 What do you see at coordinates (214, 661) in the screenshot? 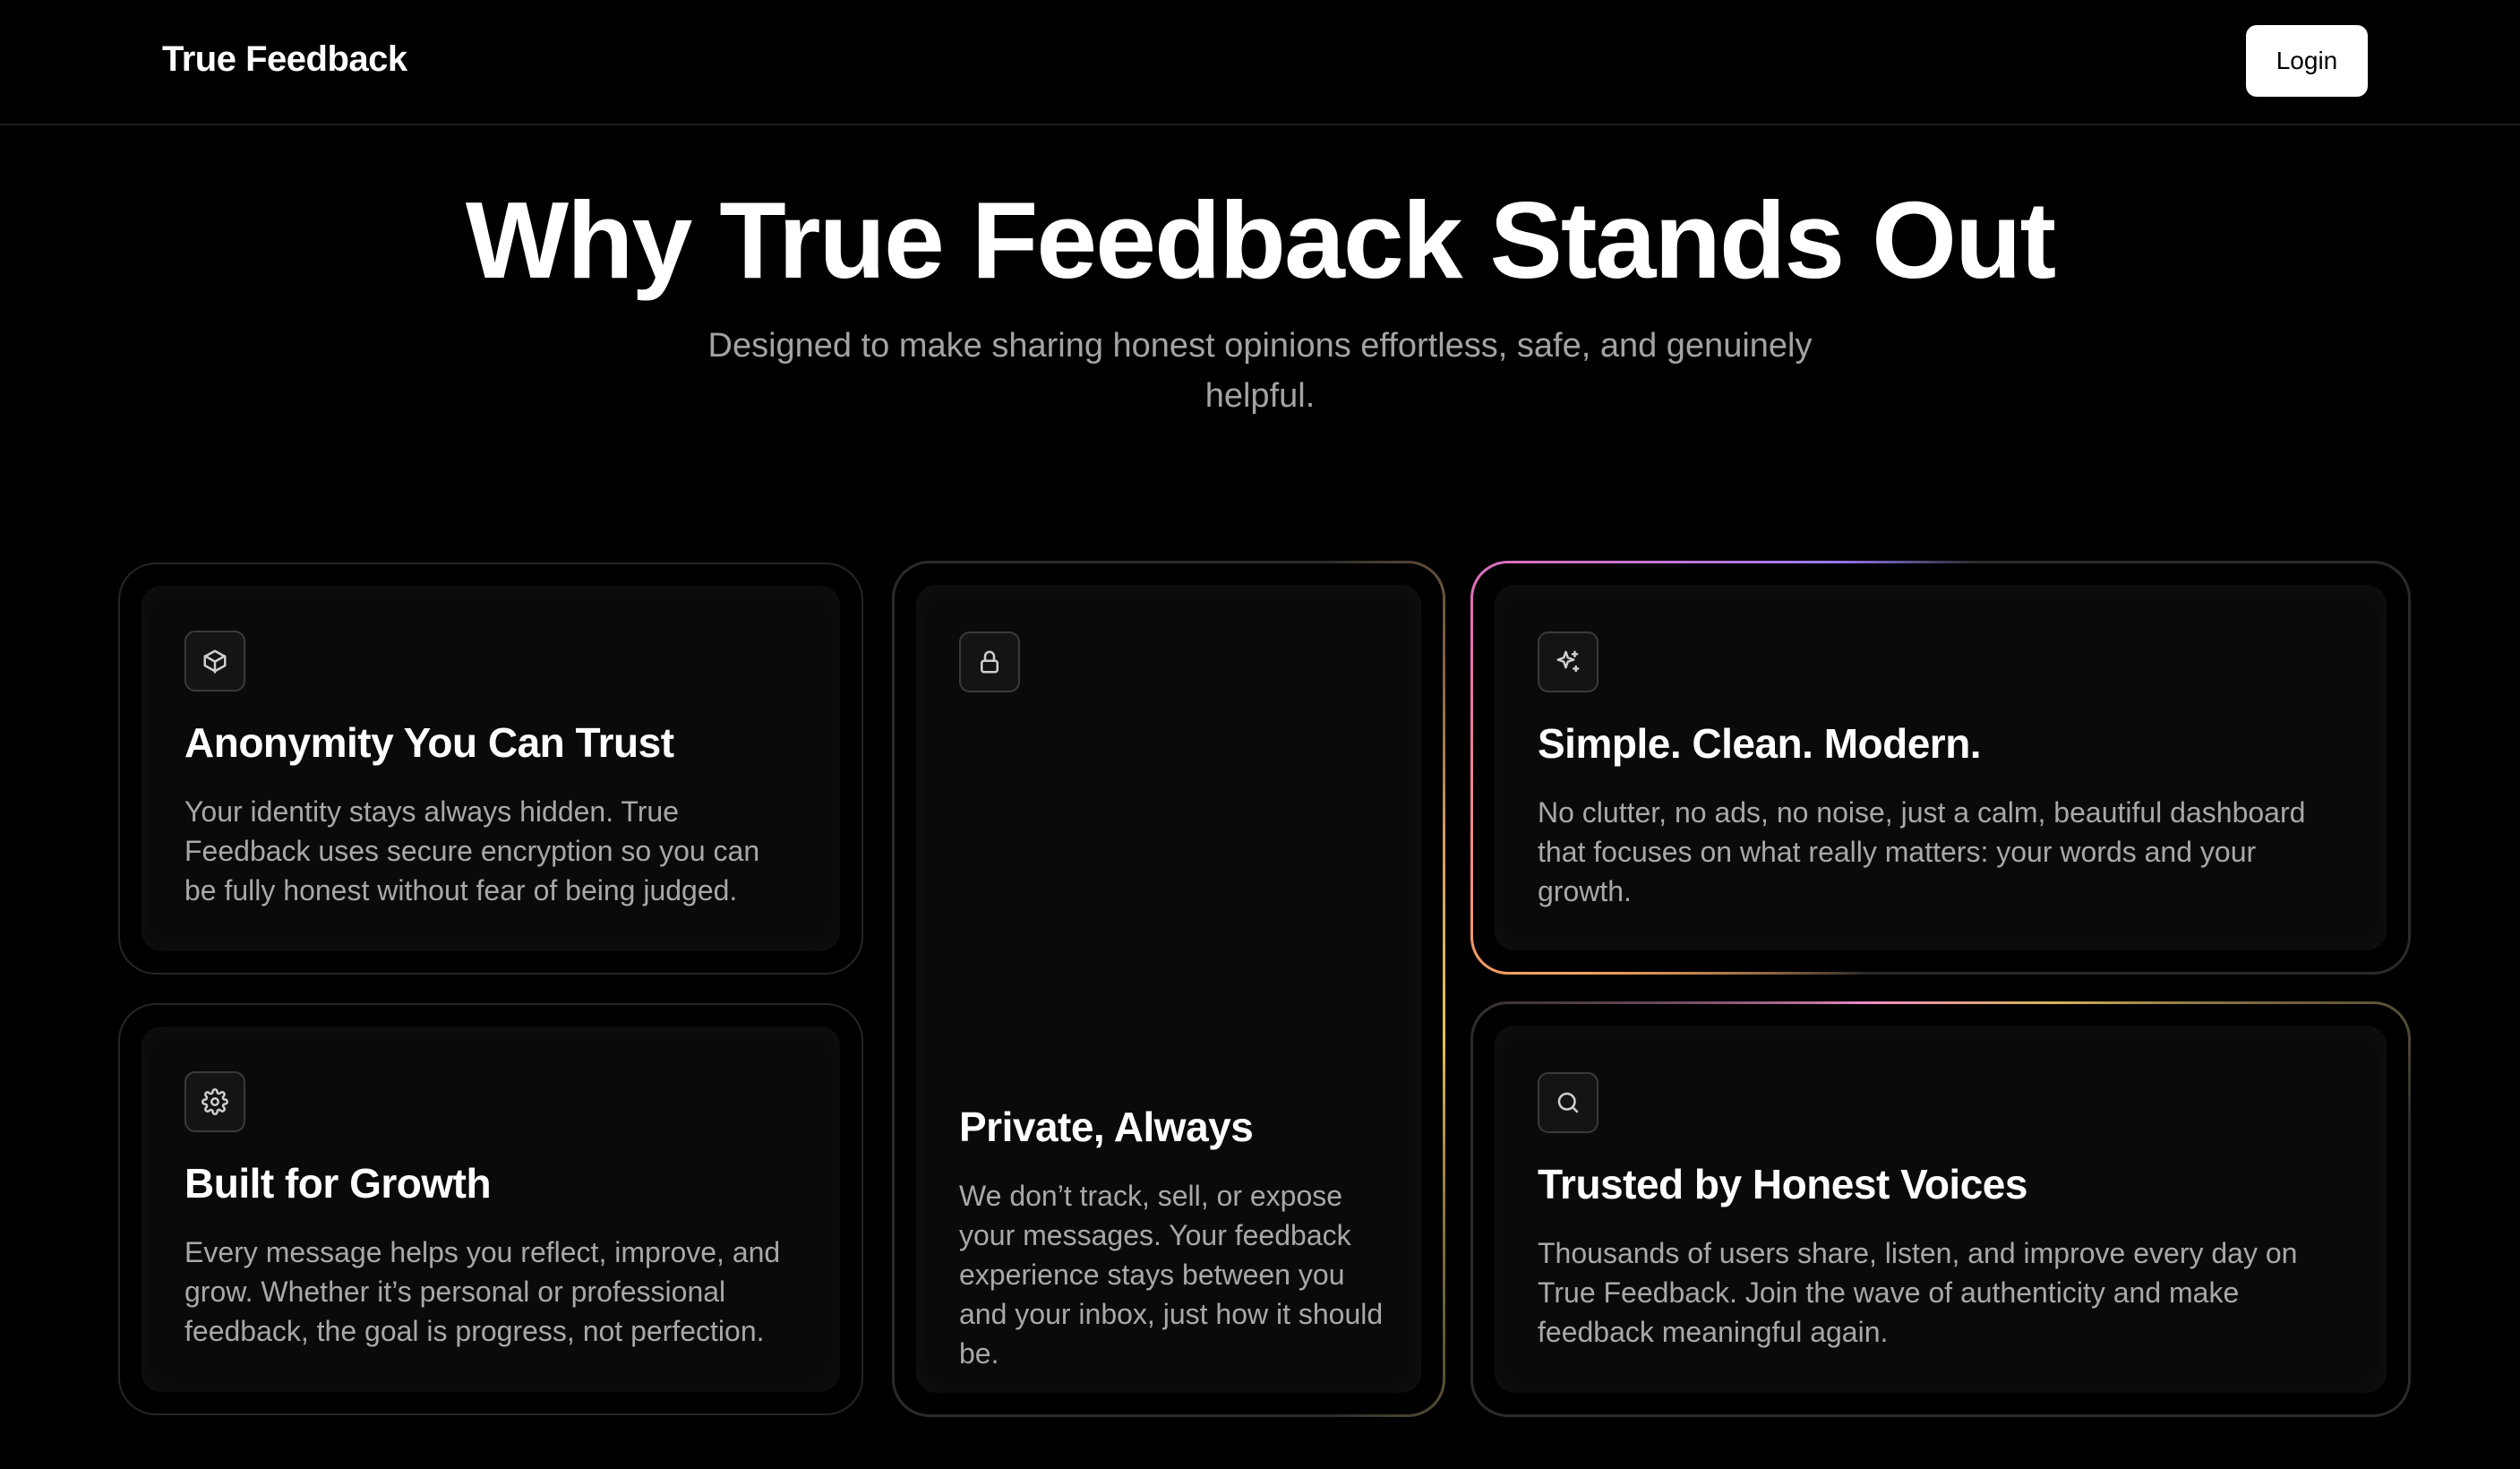
I see `cube-icon` at bounding box center [214, 661].